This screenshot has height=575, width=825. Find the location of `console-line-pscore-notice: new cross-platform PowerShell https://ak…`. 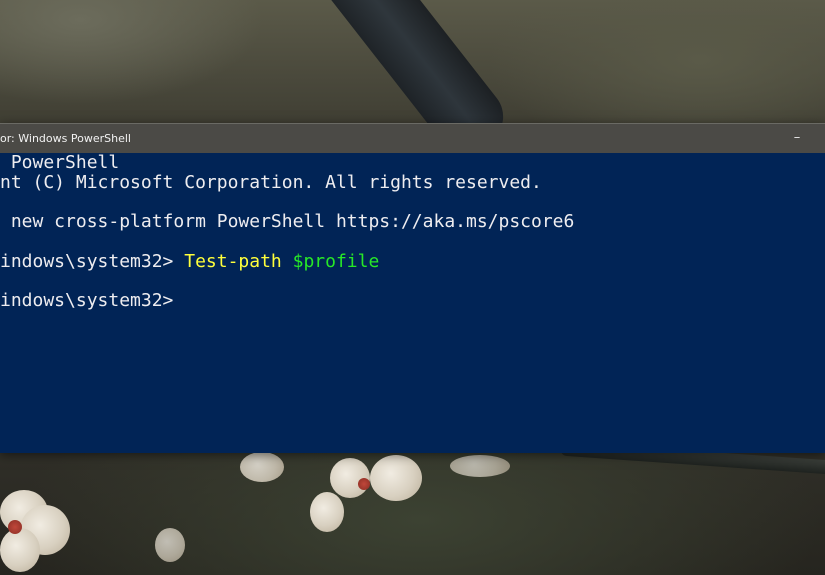

console-line-pscore-notice: new cross-platform PowerShell https://ak… is located at coordinates (287, 222).